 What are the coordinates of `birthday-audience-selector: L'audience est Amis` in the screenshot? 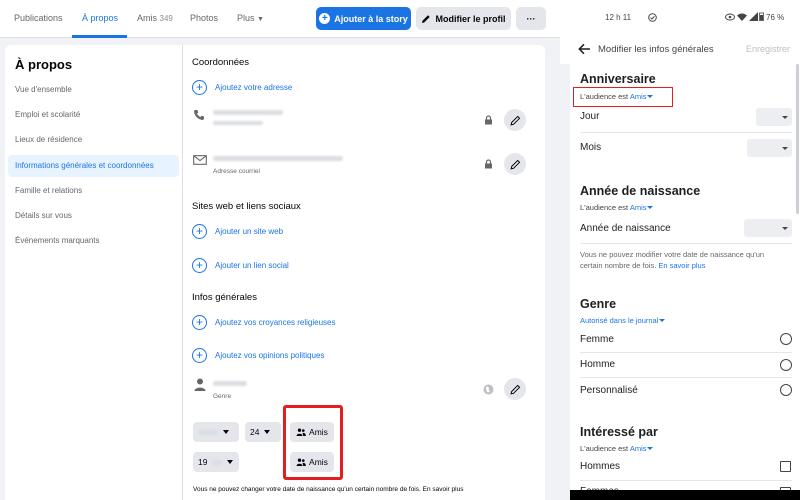 It's located at (617, 96).